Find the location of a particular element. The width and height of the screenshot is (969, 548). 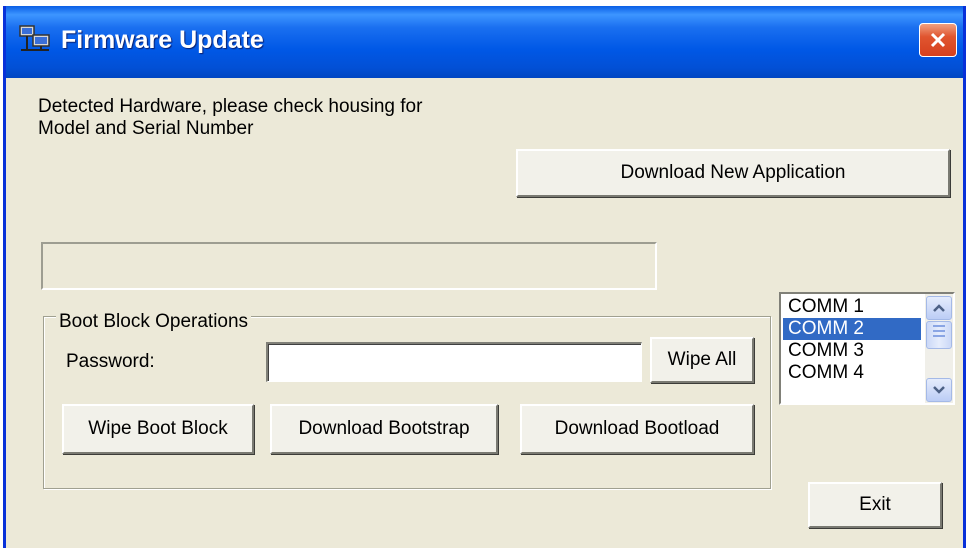

title-bar: Firmware Update is located at coordinates (484, 42).